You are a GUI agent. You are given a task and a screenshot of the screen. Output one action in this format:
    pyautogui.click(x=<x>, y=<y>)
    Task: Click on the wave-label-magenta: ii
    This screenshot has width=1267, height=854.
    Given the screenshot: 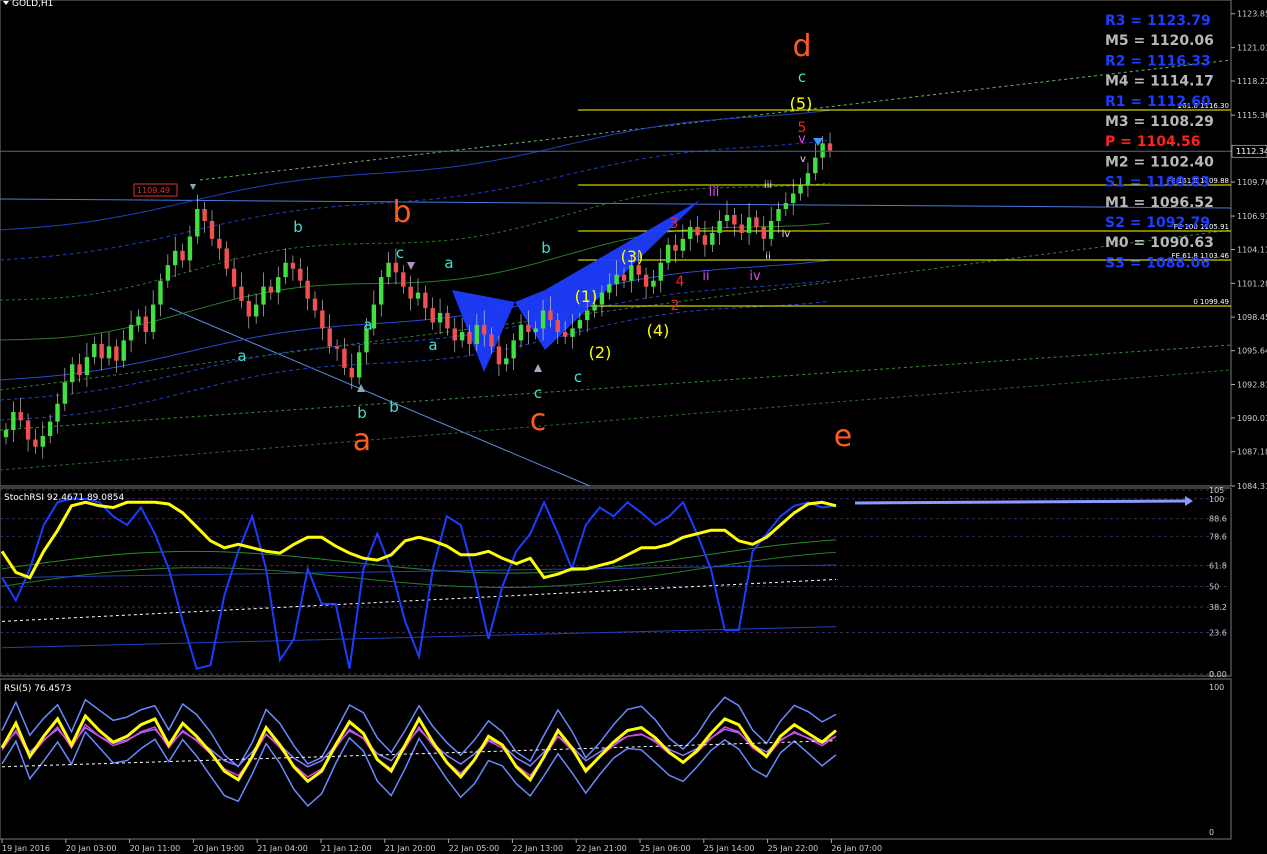 What is the action you would take?
    pyautogui.click(x=705, y=276)
    